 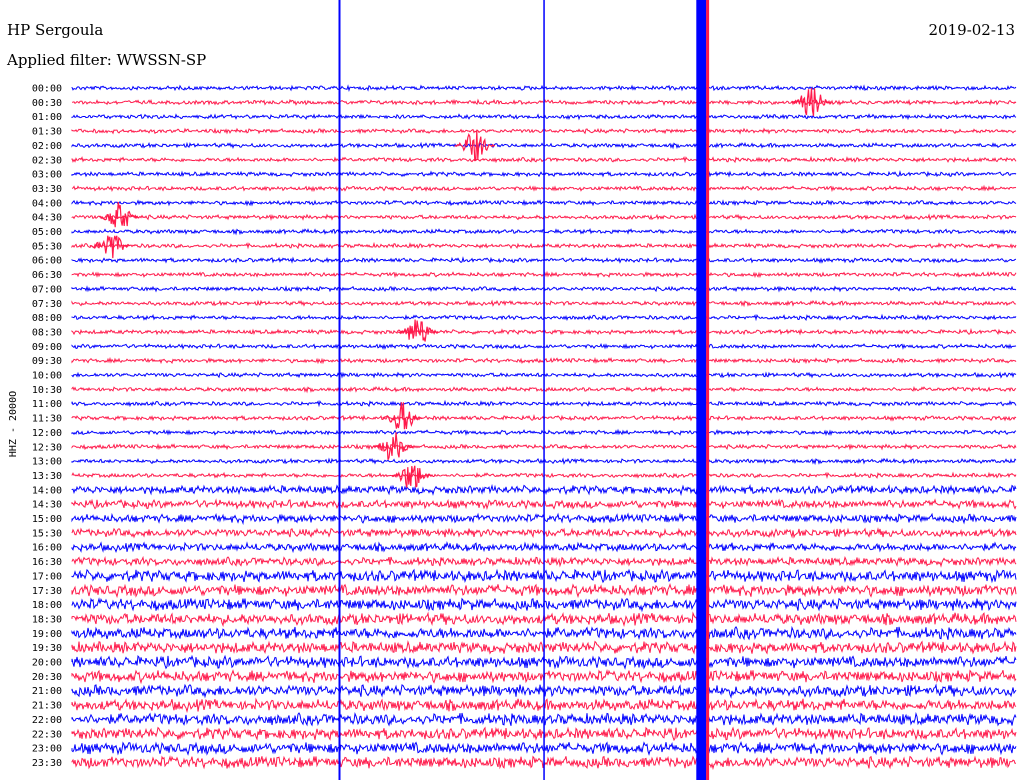 I want to click on hour-tick-label: 03:30, so click(x=47, y=189).